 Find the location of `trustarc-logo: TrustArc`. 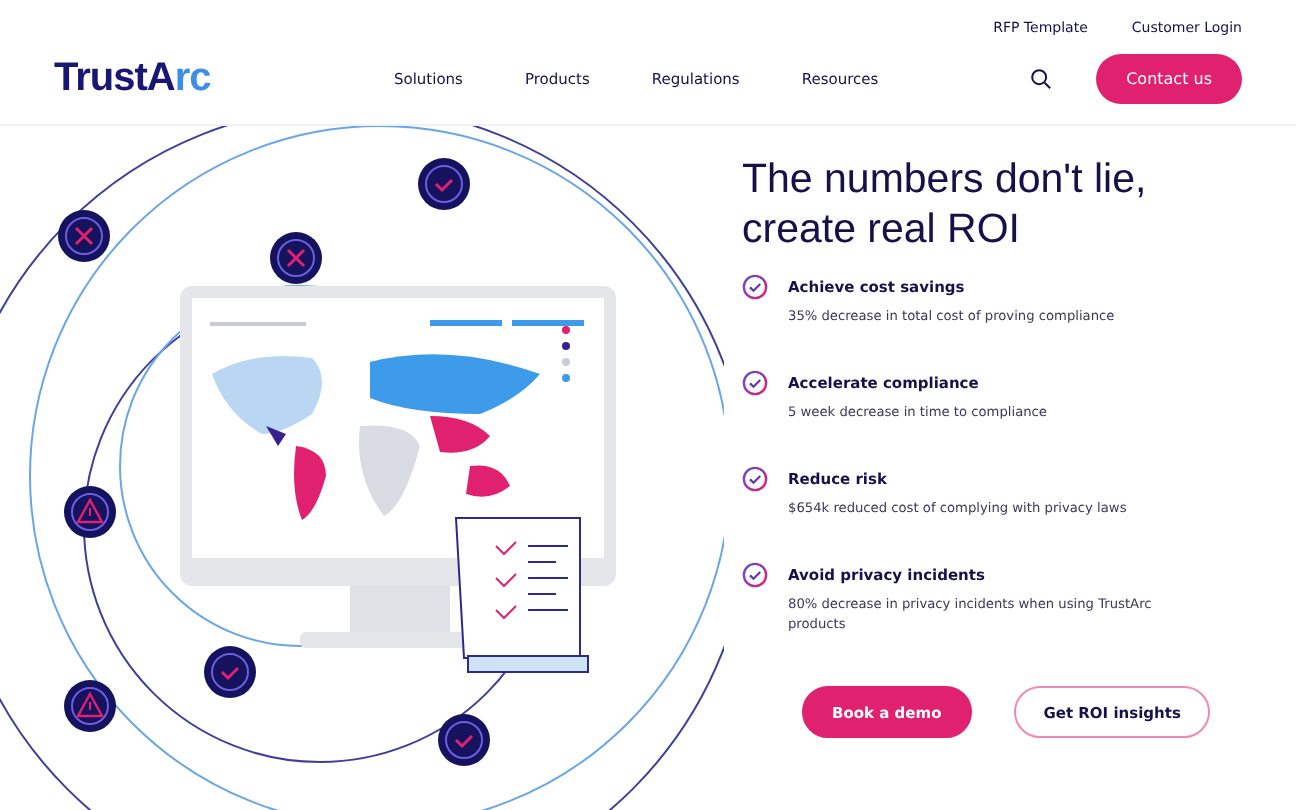

trustarc-logo: TrustArc is located at coordinates (224, 78).